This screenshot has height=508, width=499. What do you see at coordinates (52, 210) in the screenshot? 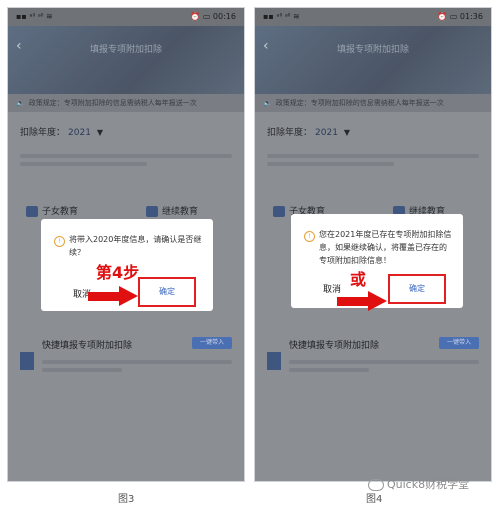
I see `category-children-education: 子女教育` at bounding box center [52, 210].